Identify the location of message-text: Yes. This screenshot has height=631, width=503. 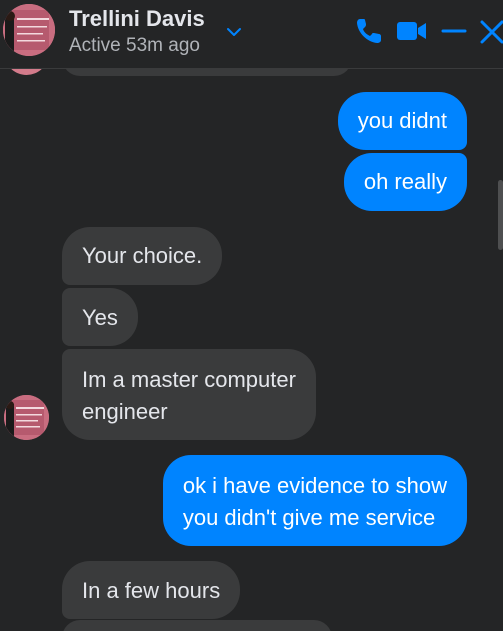
(100, 317).